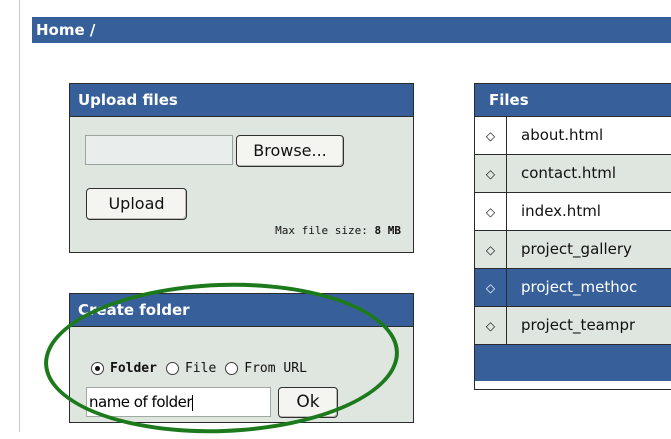 The height and width of the screenshot is (439, 671). What do you see at coordinates (573, 100) in the screenshot?
I see `files-panel-title: Files` at bounding box center [573, 100].